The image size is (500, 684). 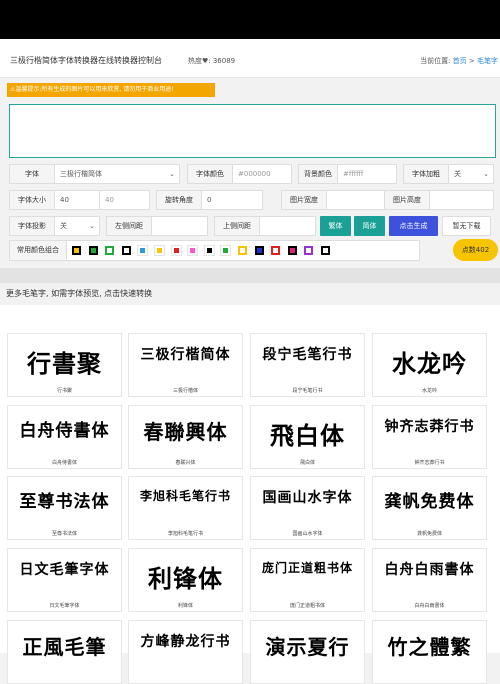 I want to click on rotate-label: 旋转角度, so click(x=179, y=200).